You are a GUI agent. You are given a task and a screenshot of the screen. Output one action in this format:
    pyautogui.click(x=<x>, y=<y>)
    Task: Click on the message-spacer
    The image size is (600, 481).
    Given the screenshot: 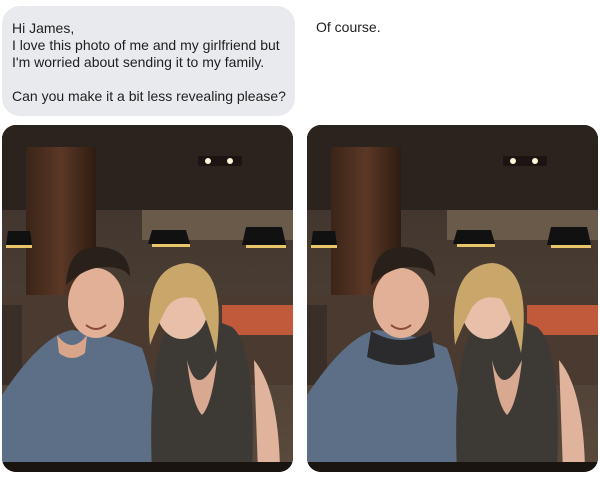 What is the action you would take?
    pyautogui.click(x=148, y=79)
    